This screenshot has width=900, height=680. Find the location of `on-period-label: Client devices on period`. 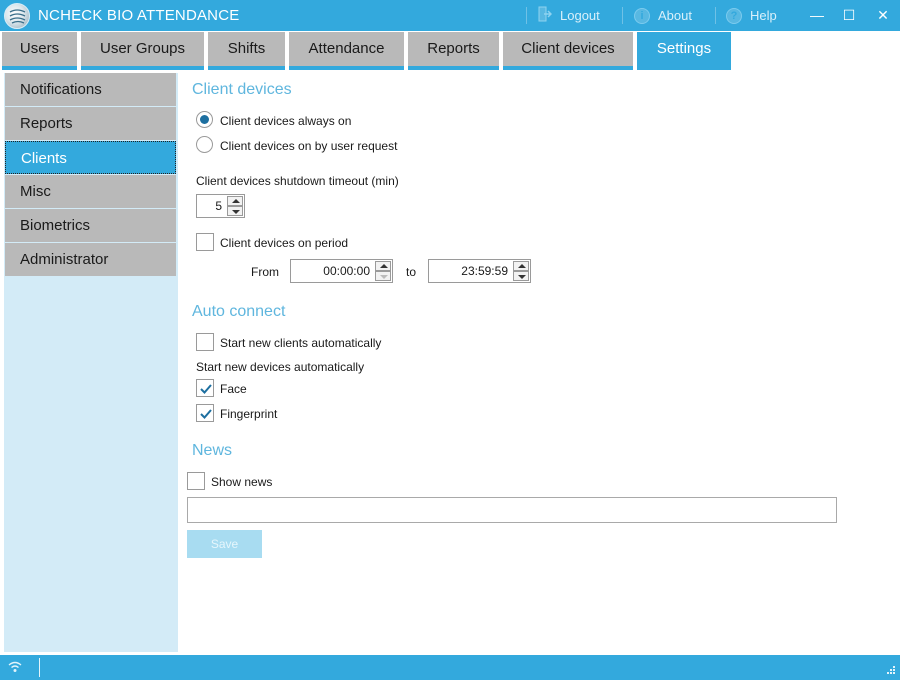

on-period-label: Client devices on period is located at coordinates (284, 243).